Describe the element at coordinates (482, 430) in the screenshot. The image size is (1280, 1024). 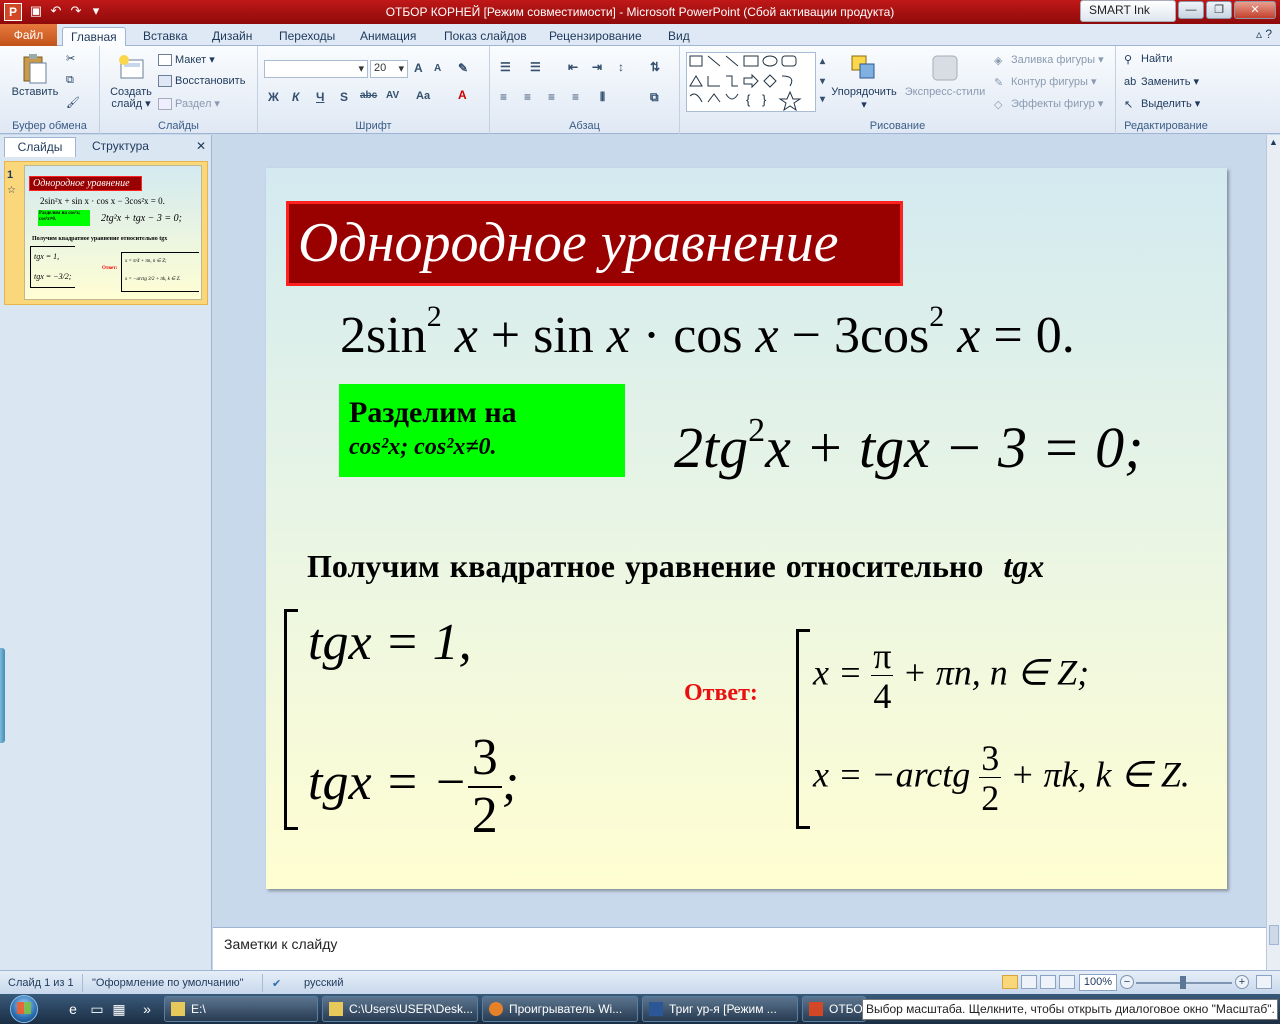
I see `divide-note-box: Разделим на cos²x; cos²x≠0.` at that location.